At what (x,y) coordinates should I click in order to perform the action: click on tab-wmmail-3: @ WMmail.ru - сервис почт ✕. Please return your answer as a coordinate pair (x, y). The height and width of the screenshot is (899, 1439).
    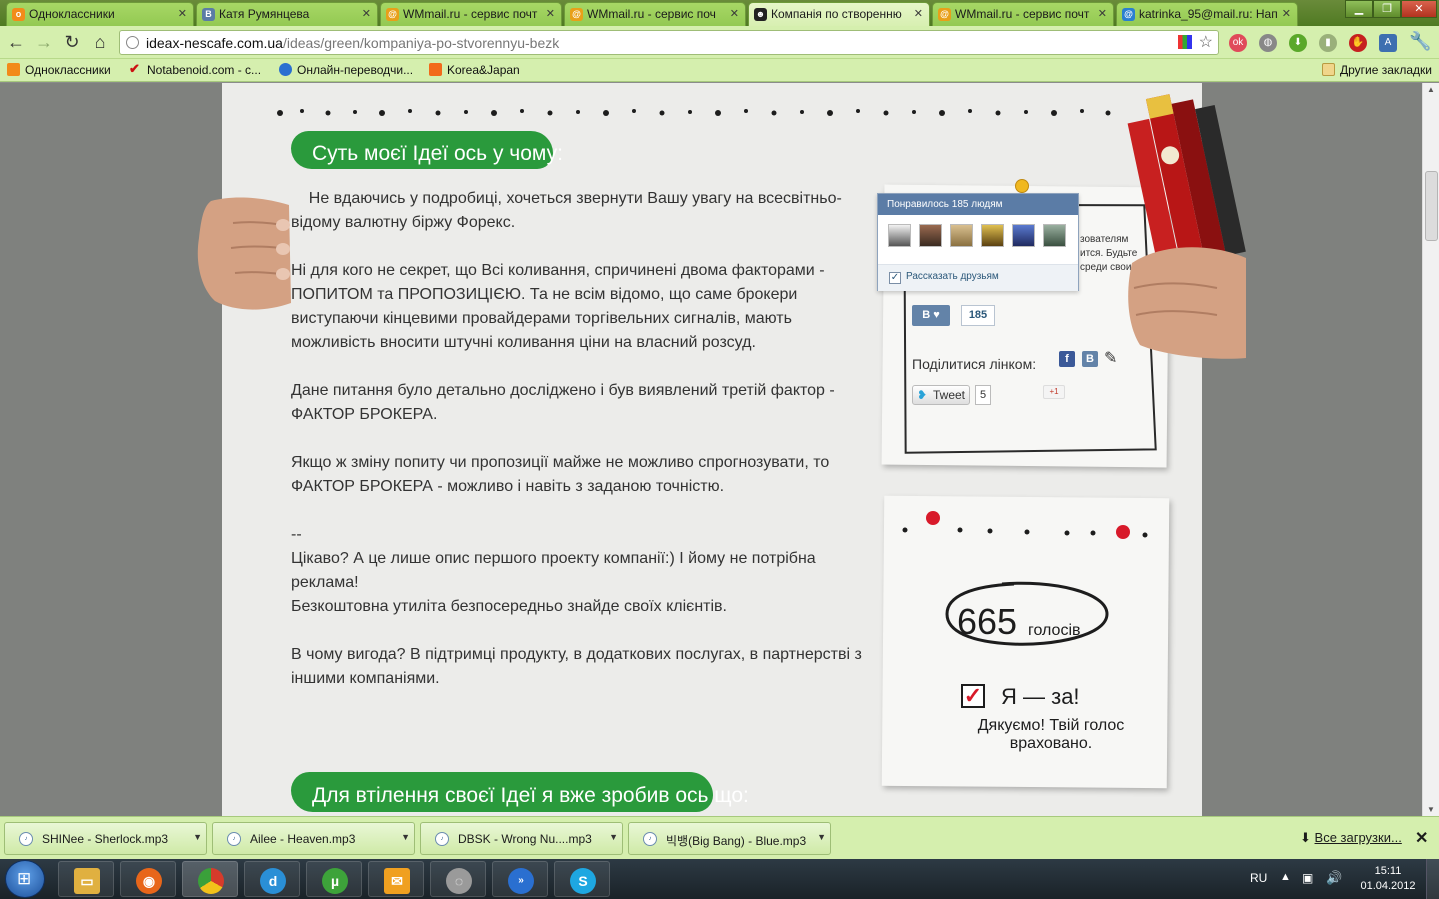
    Looking at the image, I should click on (1023, 14).